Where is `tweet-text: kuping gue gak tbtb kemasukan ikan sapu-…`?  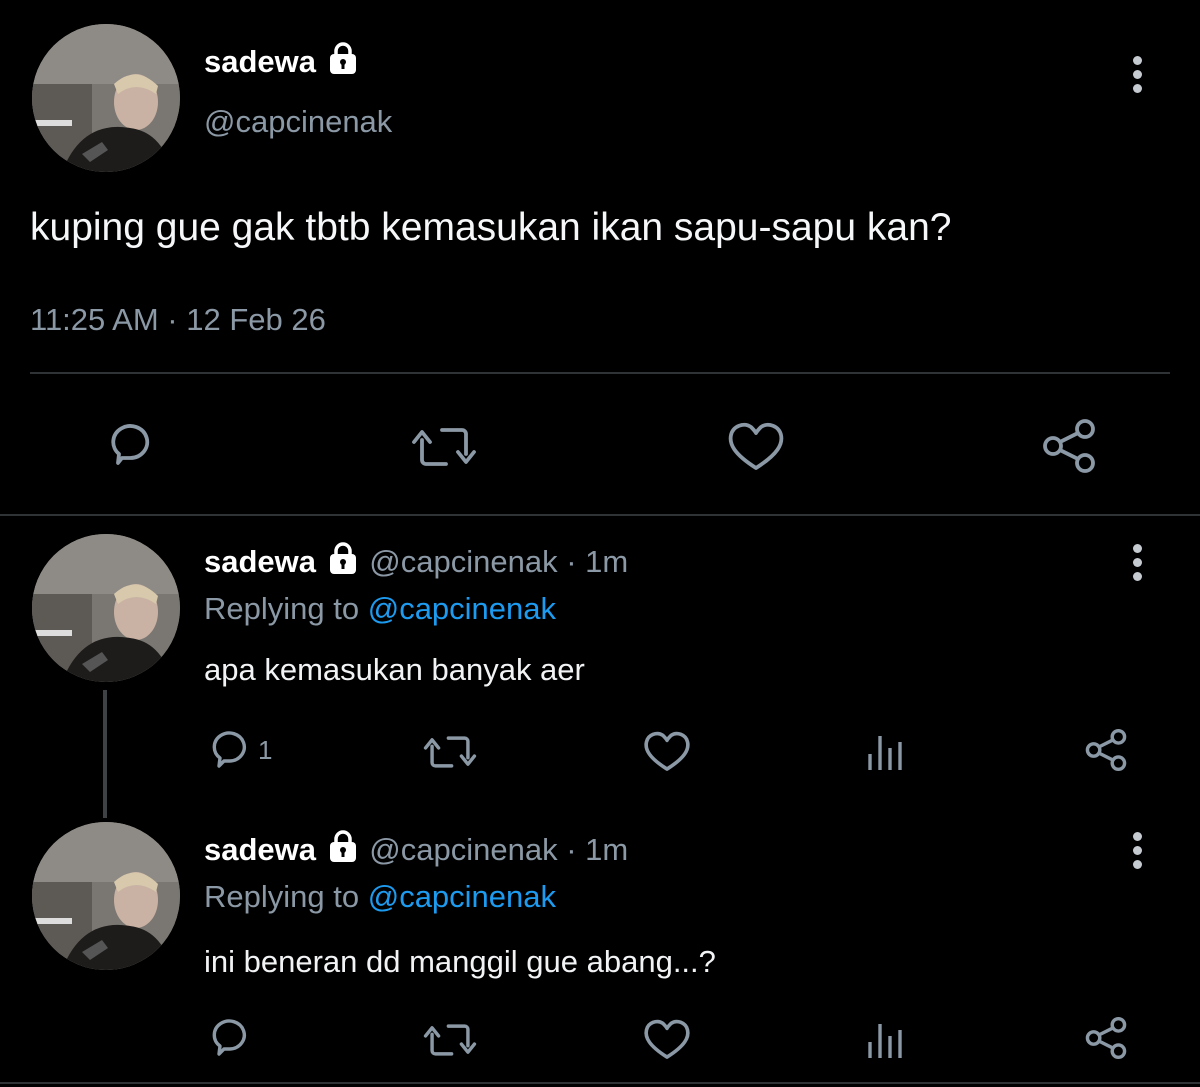
tweet-text: kuping gue gak tbtb kemasukan ikan sapu-… is located at coordinates (491, 227).